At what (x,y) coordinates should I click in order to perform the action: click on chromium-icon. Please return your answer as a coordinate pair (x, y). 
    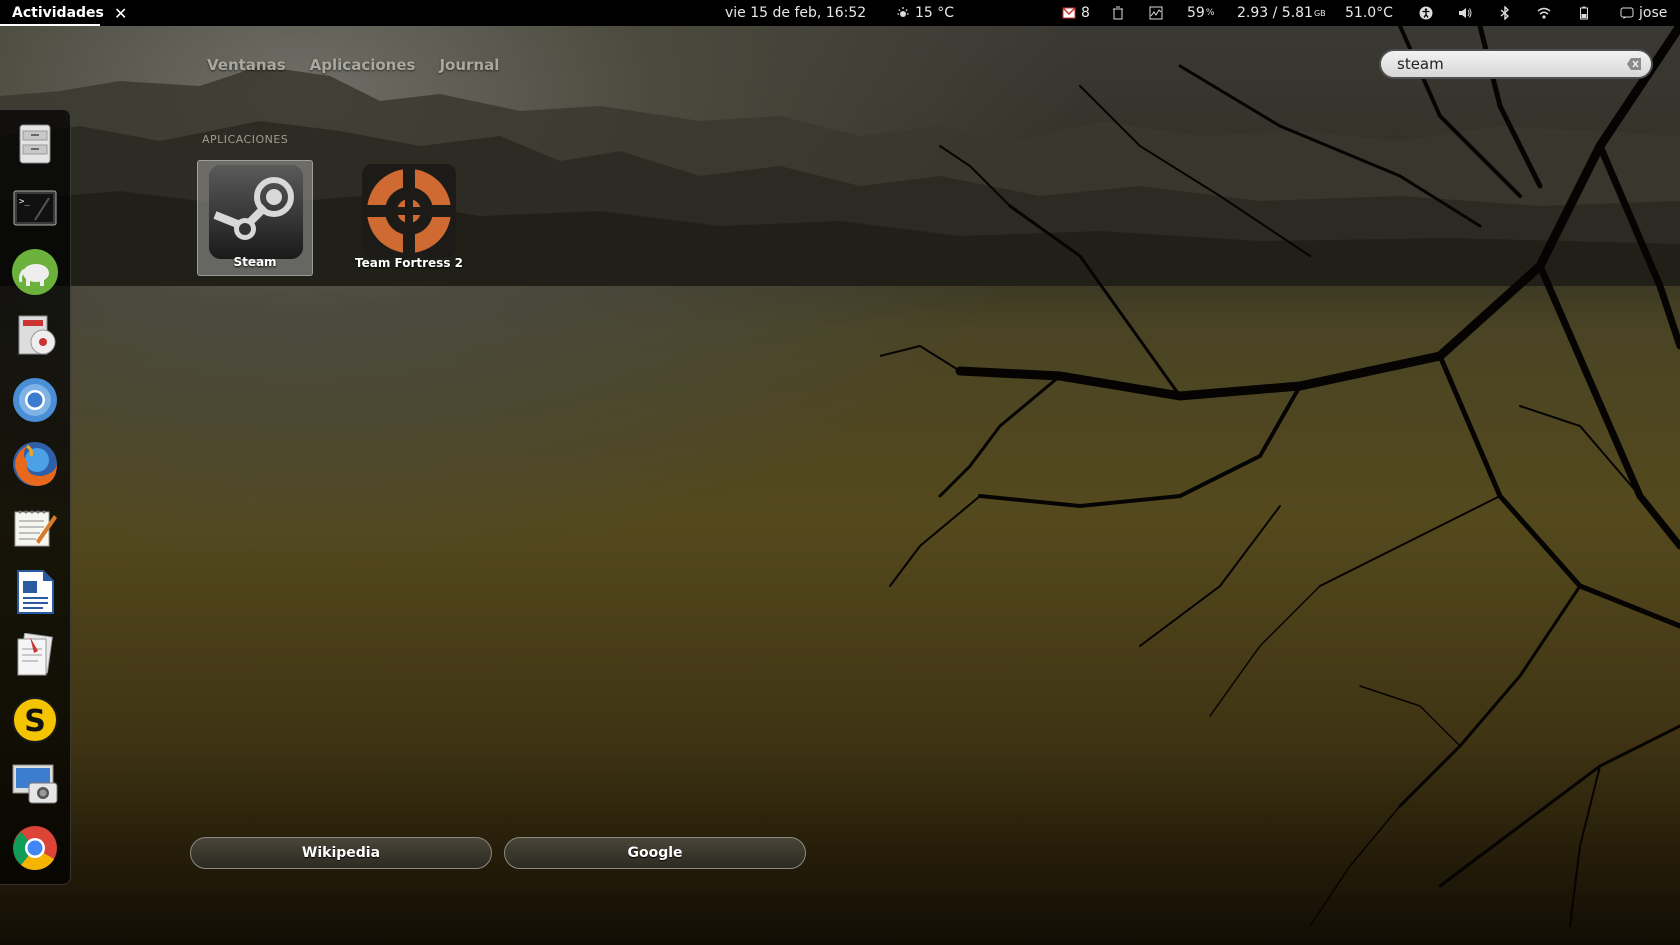
    Looking at the image, I should click on (35, 400).